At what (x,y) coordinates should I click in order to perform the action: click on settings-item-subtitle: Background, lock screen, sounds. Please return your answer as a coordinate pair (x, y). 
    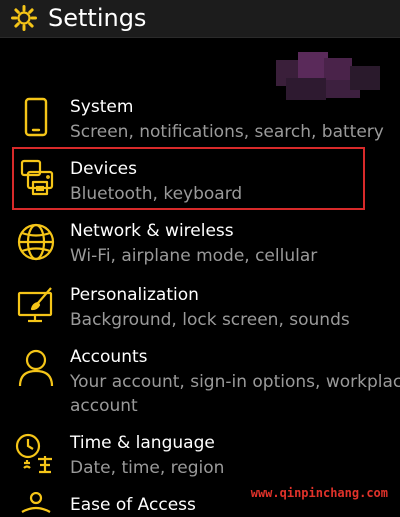
    Looking at the image, I should click on (210, 320).